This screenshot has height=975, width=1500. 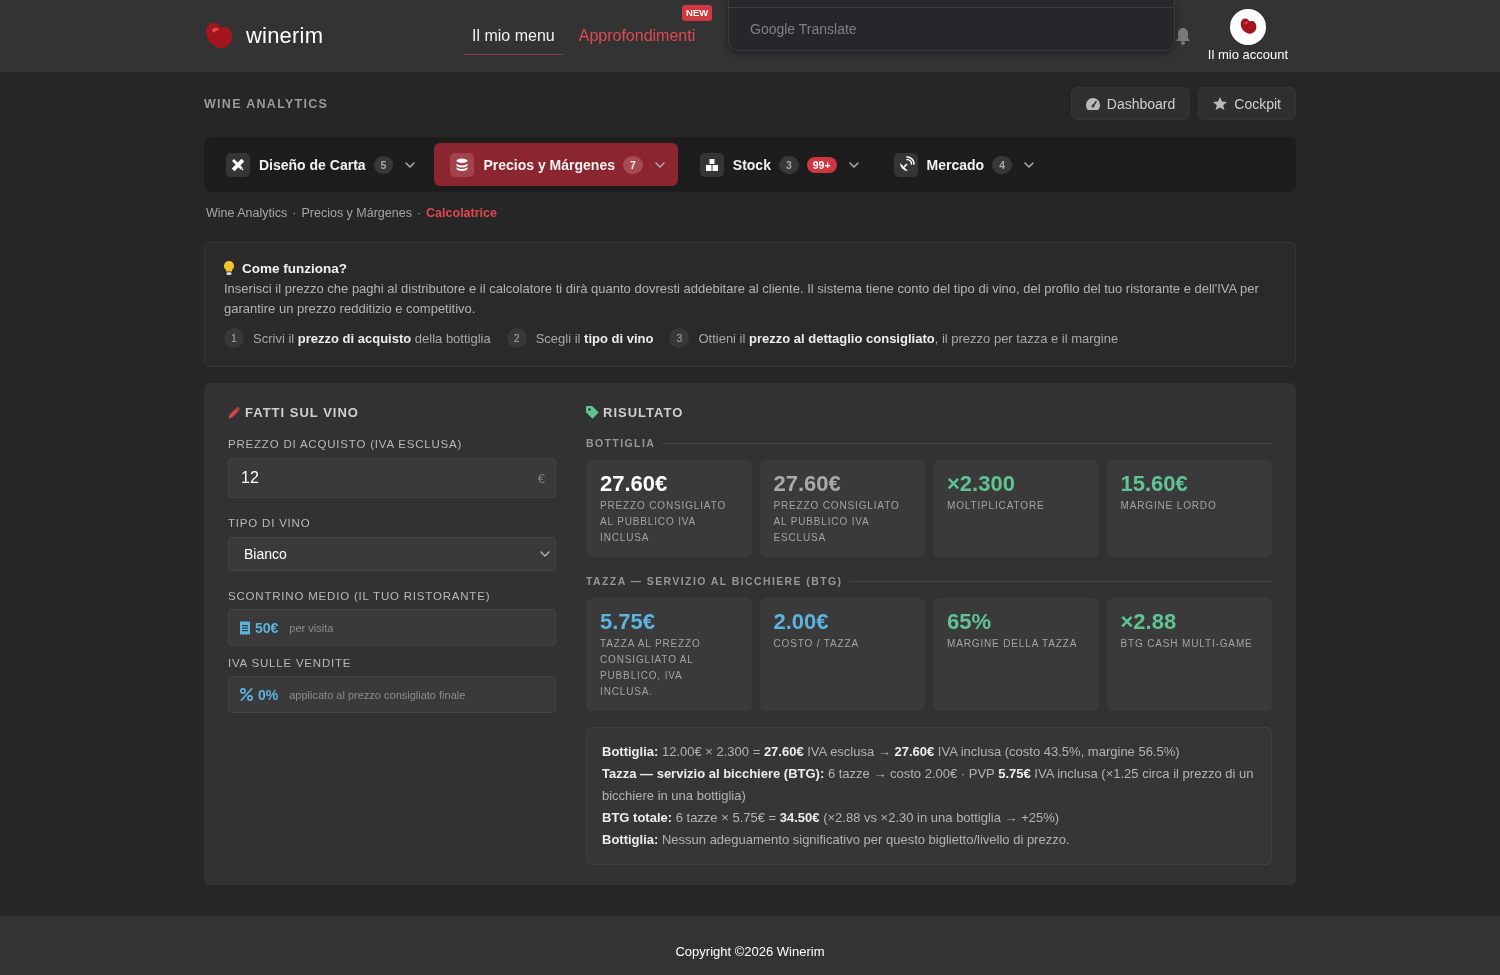 I want to click on nav-button: Dashboard, so click(x=1130, y=103).